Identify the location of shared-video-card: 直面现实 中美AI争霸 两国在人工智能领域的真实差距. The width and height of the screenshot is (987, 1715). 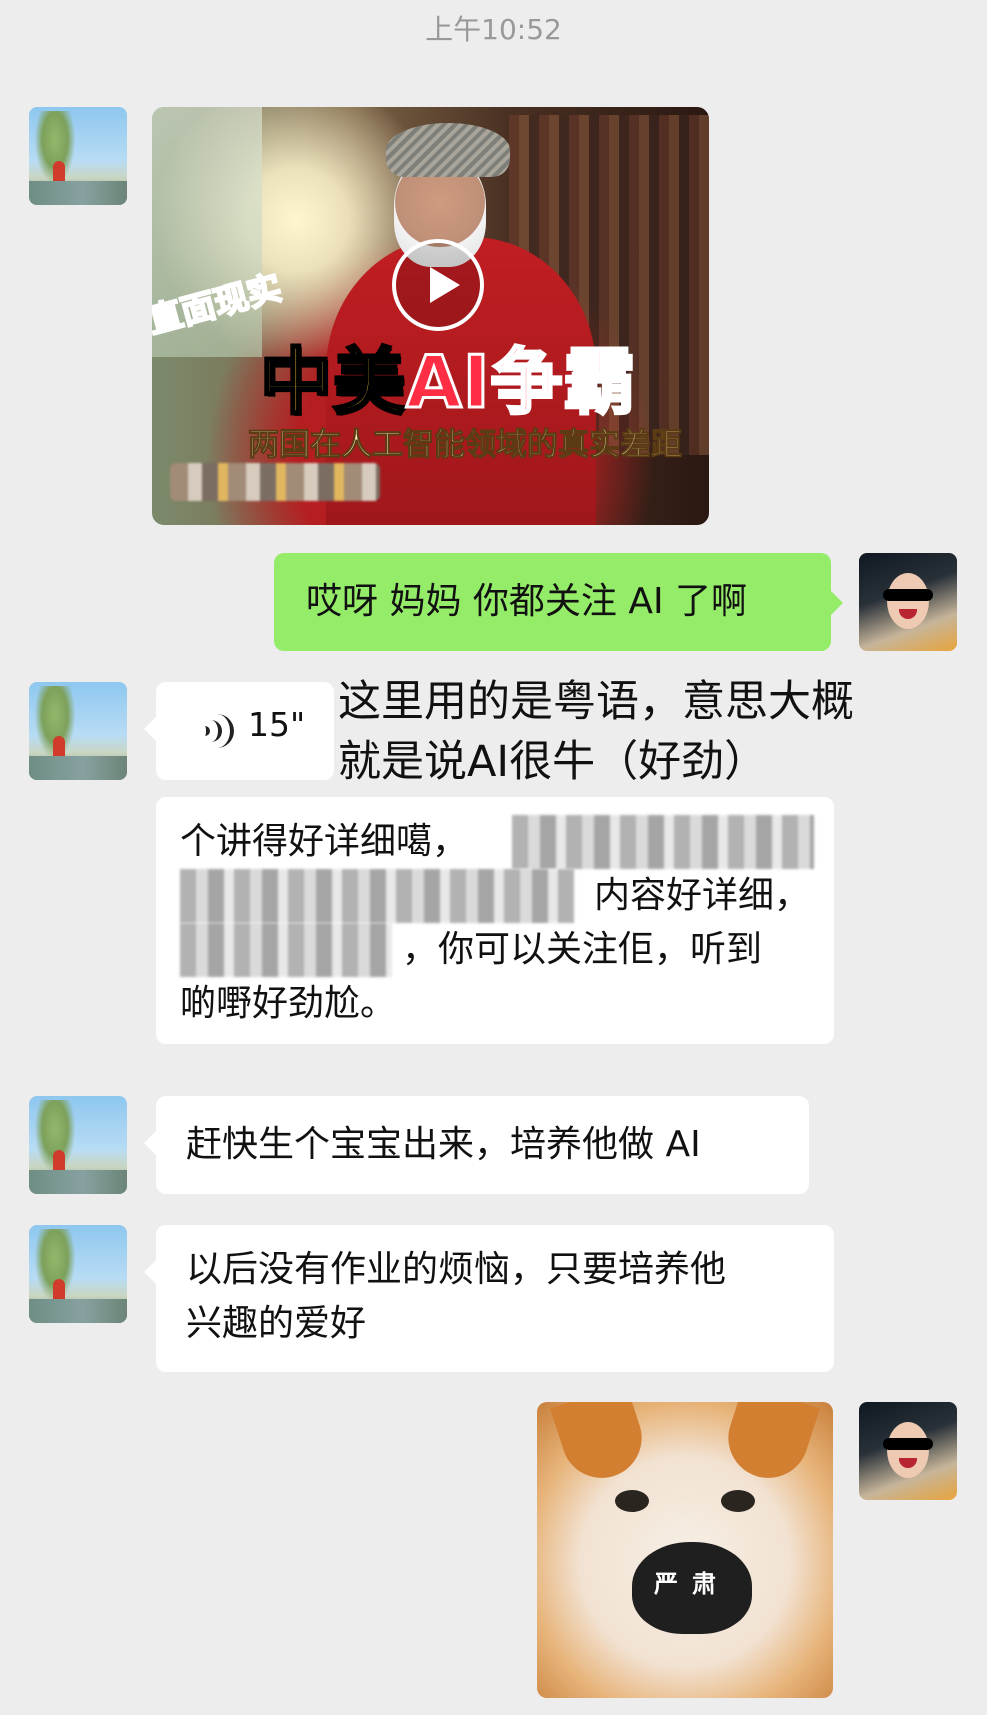
(430, 316).